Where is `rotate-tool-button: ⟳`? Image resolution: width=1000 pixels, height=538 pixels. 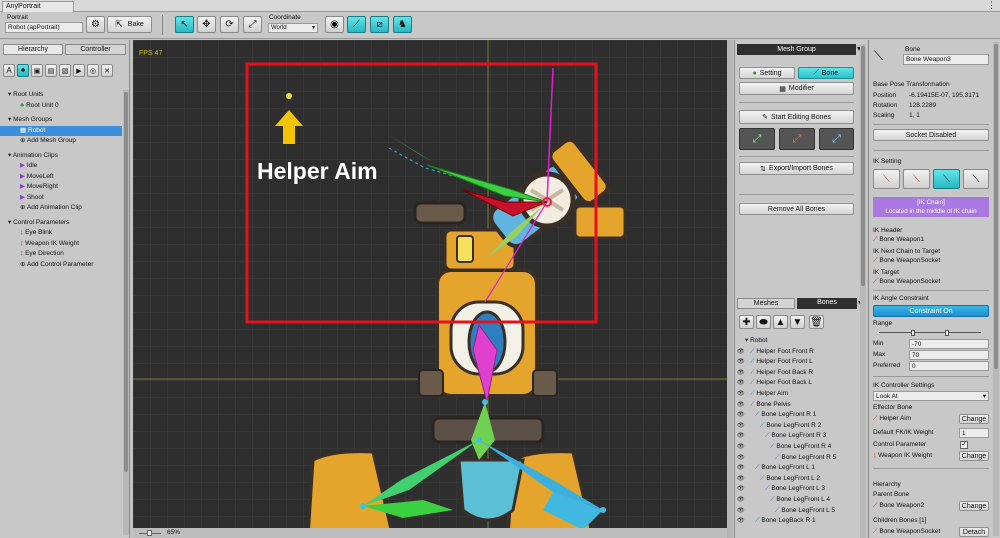
rotate-tool-button: ⟳ is located at coordinates (229, 24).